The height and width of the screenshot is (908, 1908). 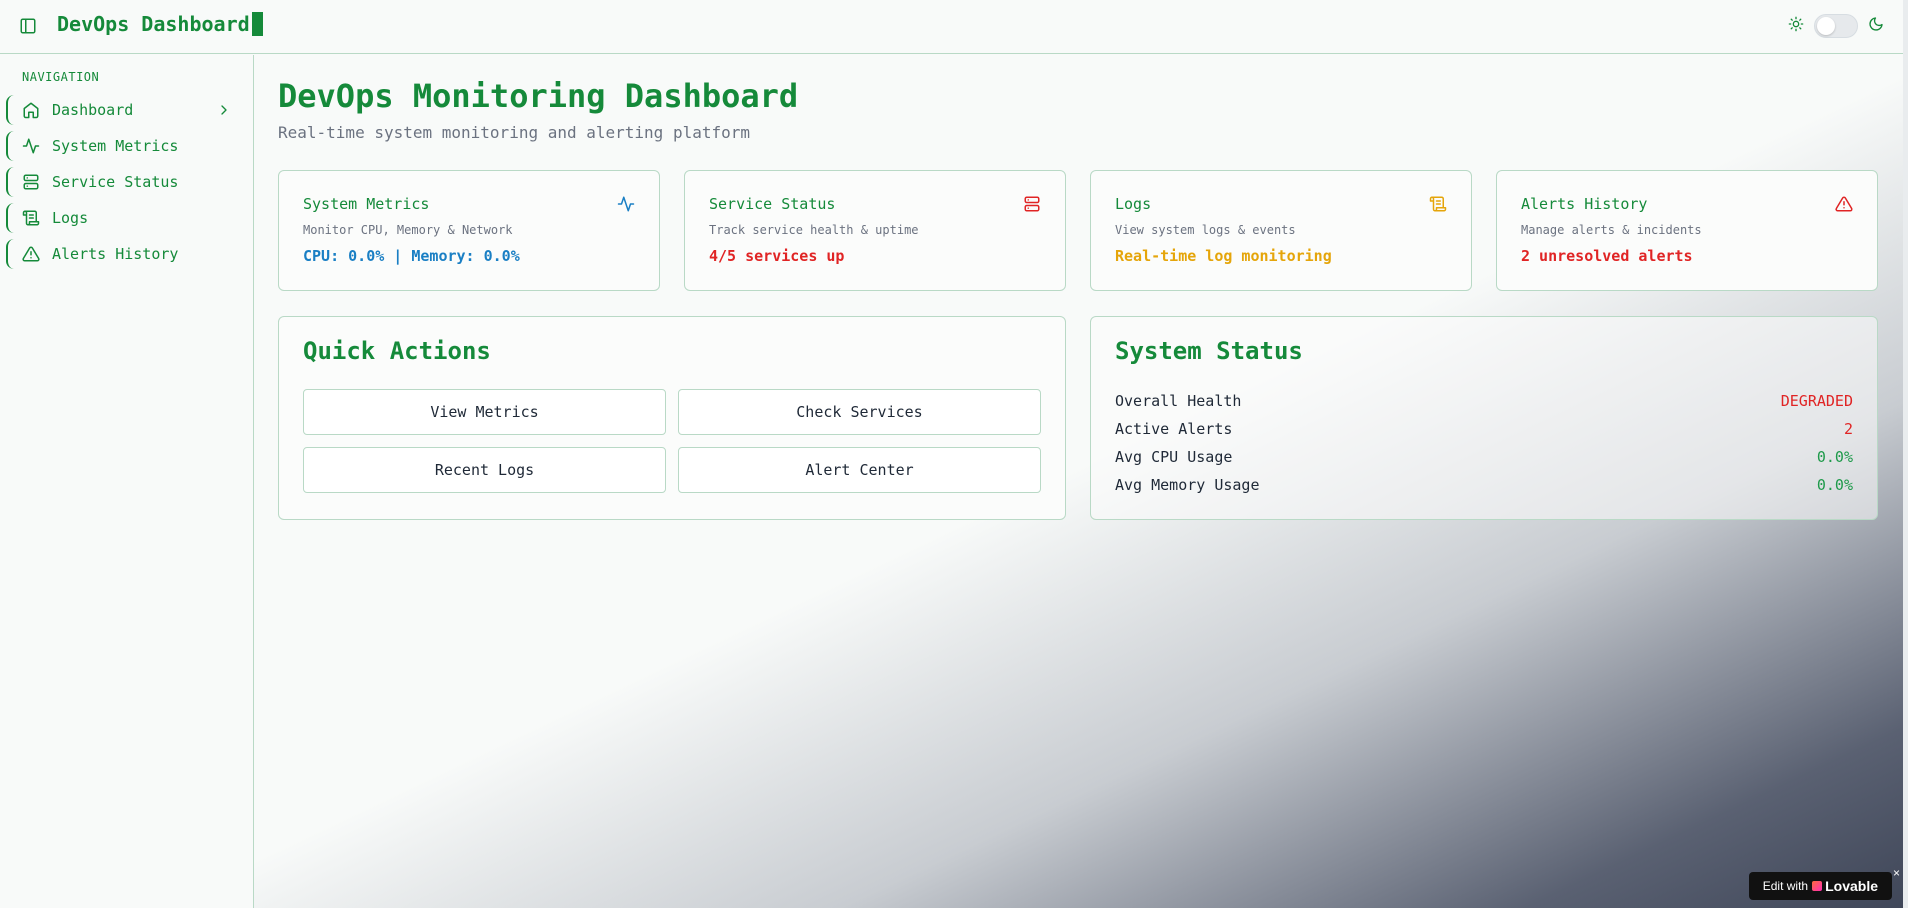 What do you see at coordinates (126, 218) in the screenshot?
I see `sidebar-item-logs: Logs` at bounding box center [126, 218].